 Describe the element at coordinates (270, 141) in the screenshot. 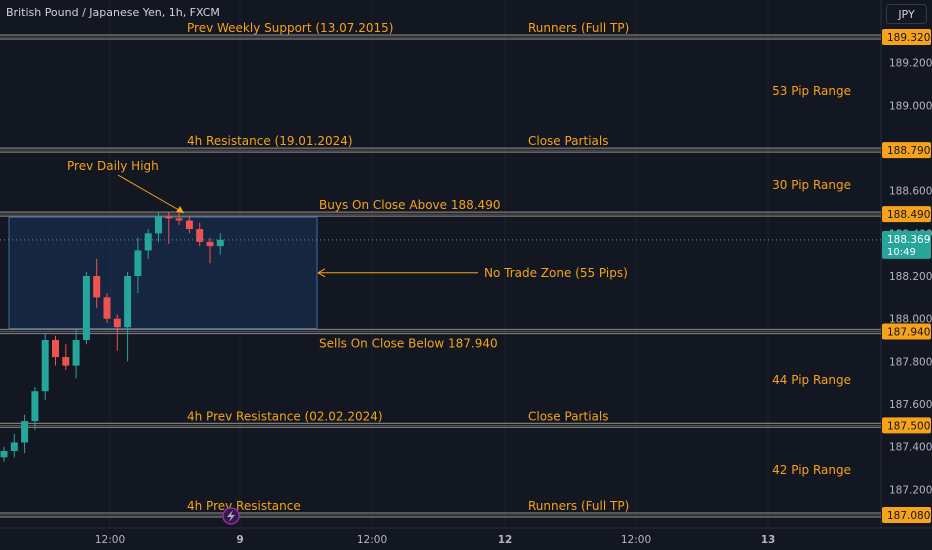

I see `level-label-left: 4h Resistance (19.01.2024)` at that location.